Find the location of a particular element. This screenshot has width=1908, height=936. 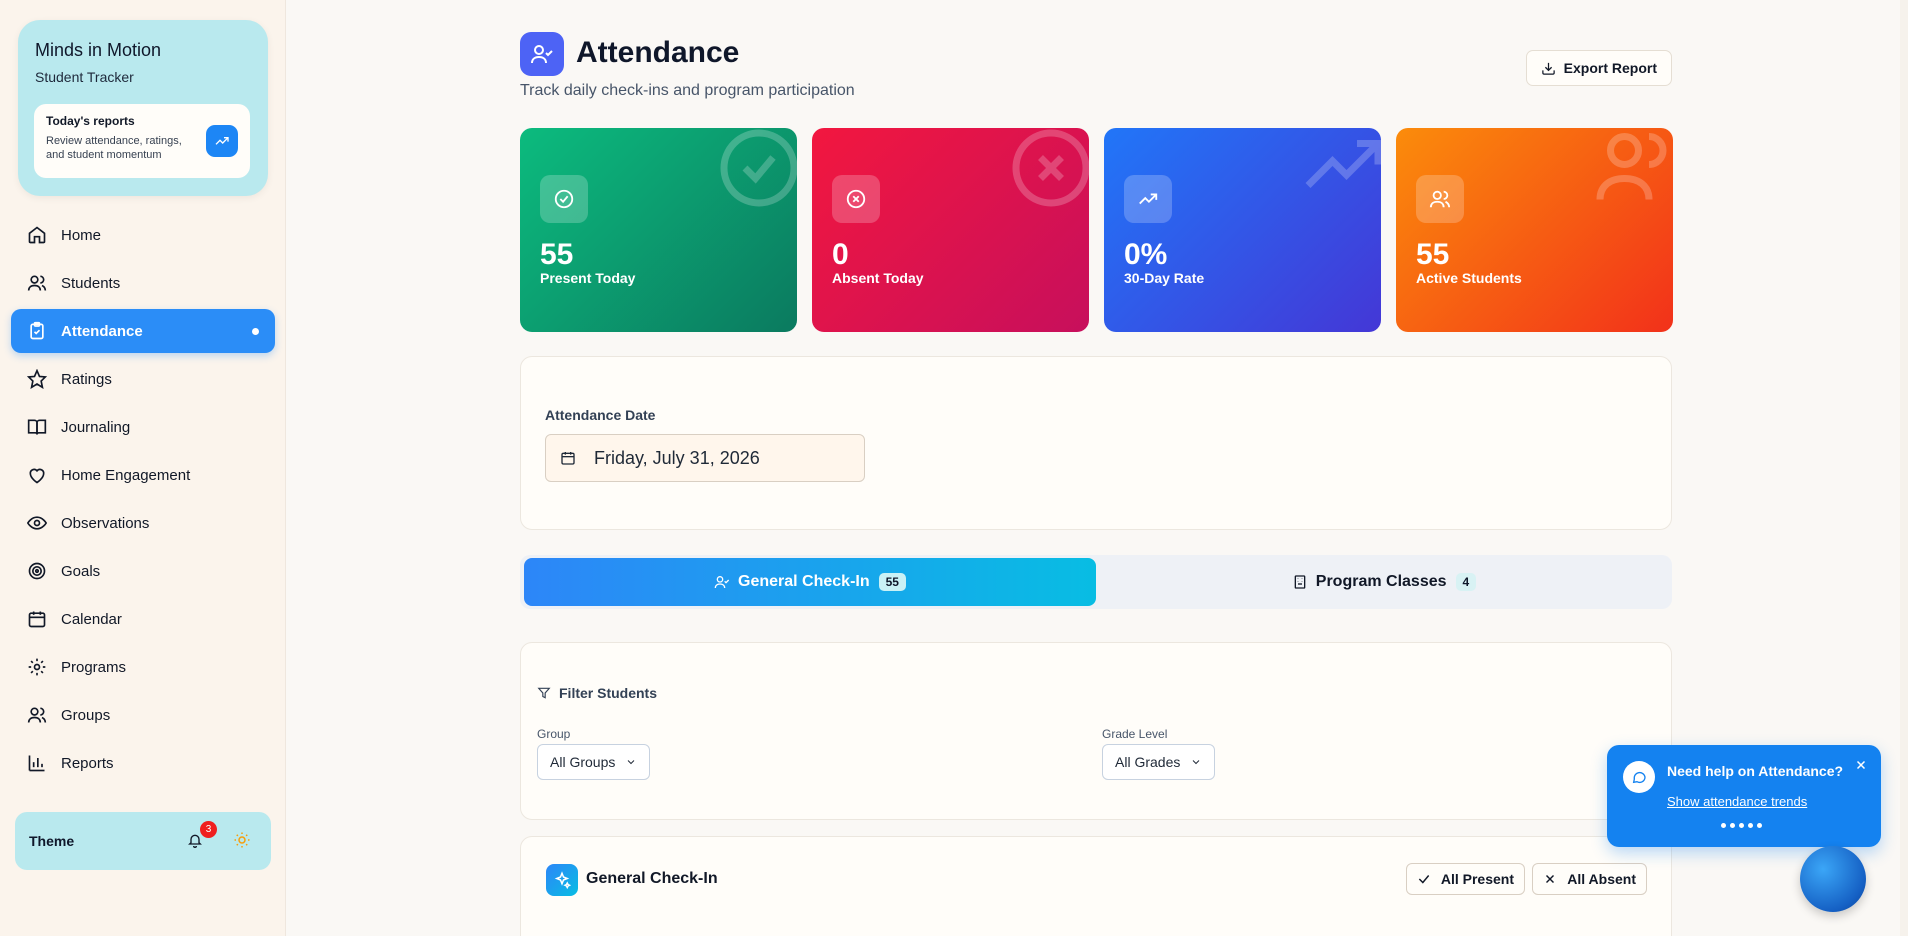

check-circle-icon is located at coordinates (758, 168).